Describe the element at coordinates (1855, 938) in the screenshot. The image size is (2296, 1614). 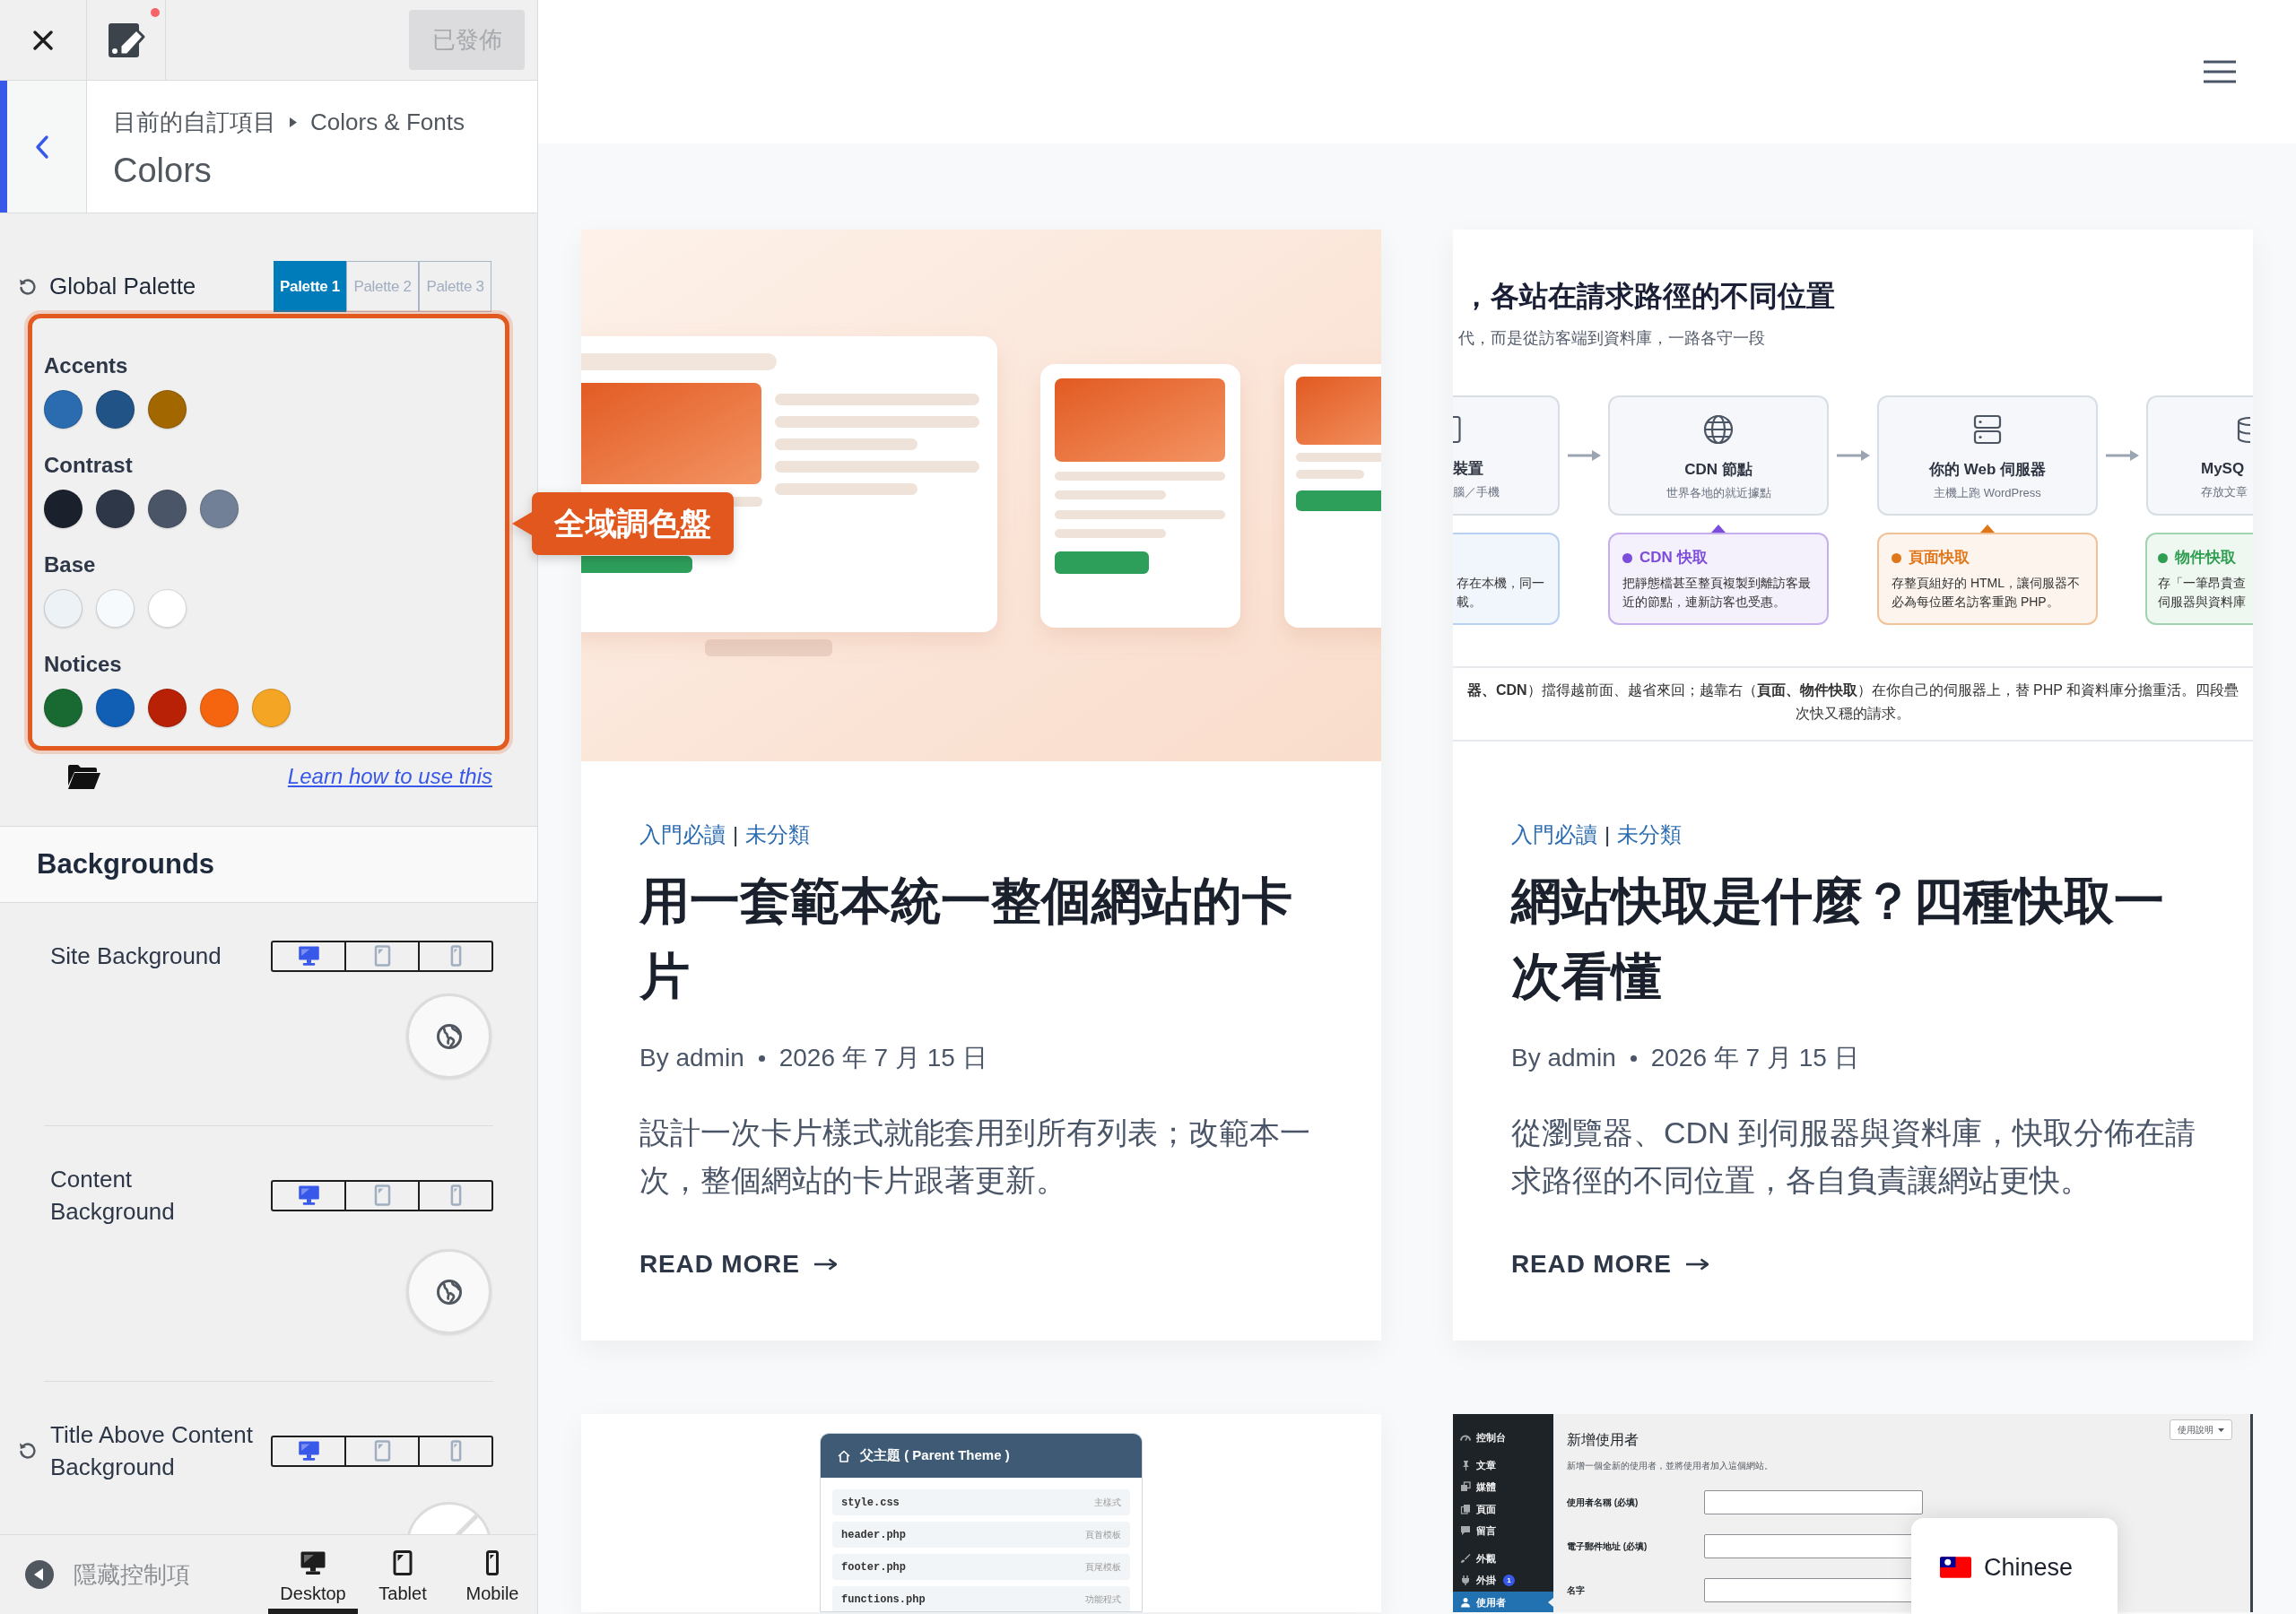
I see `post-title: 網站快取是什麼？四種快取一次看懂` at that location.